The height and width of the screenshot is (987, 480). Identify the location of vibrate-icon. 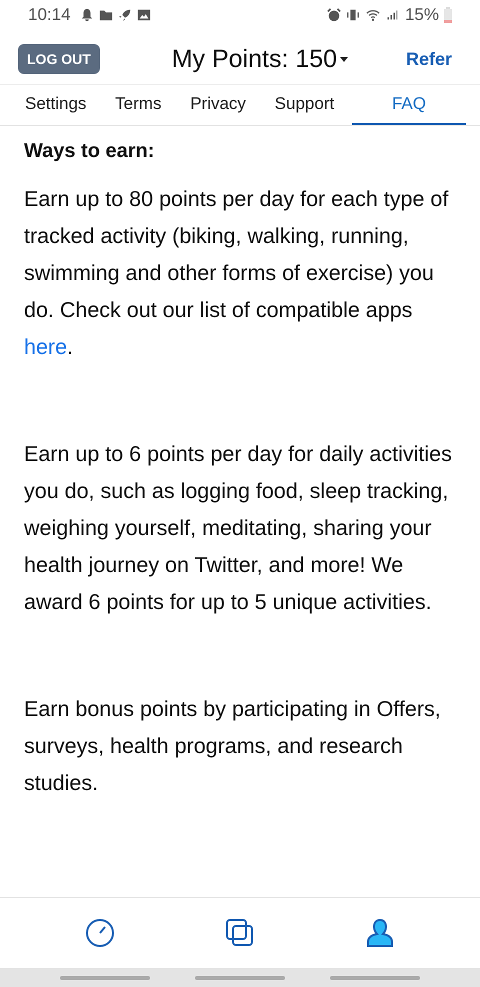
(353, 15).